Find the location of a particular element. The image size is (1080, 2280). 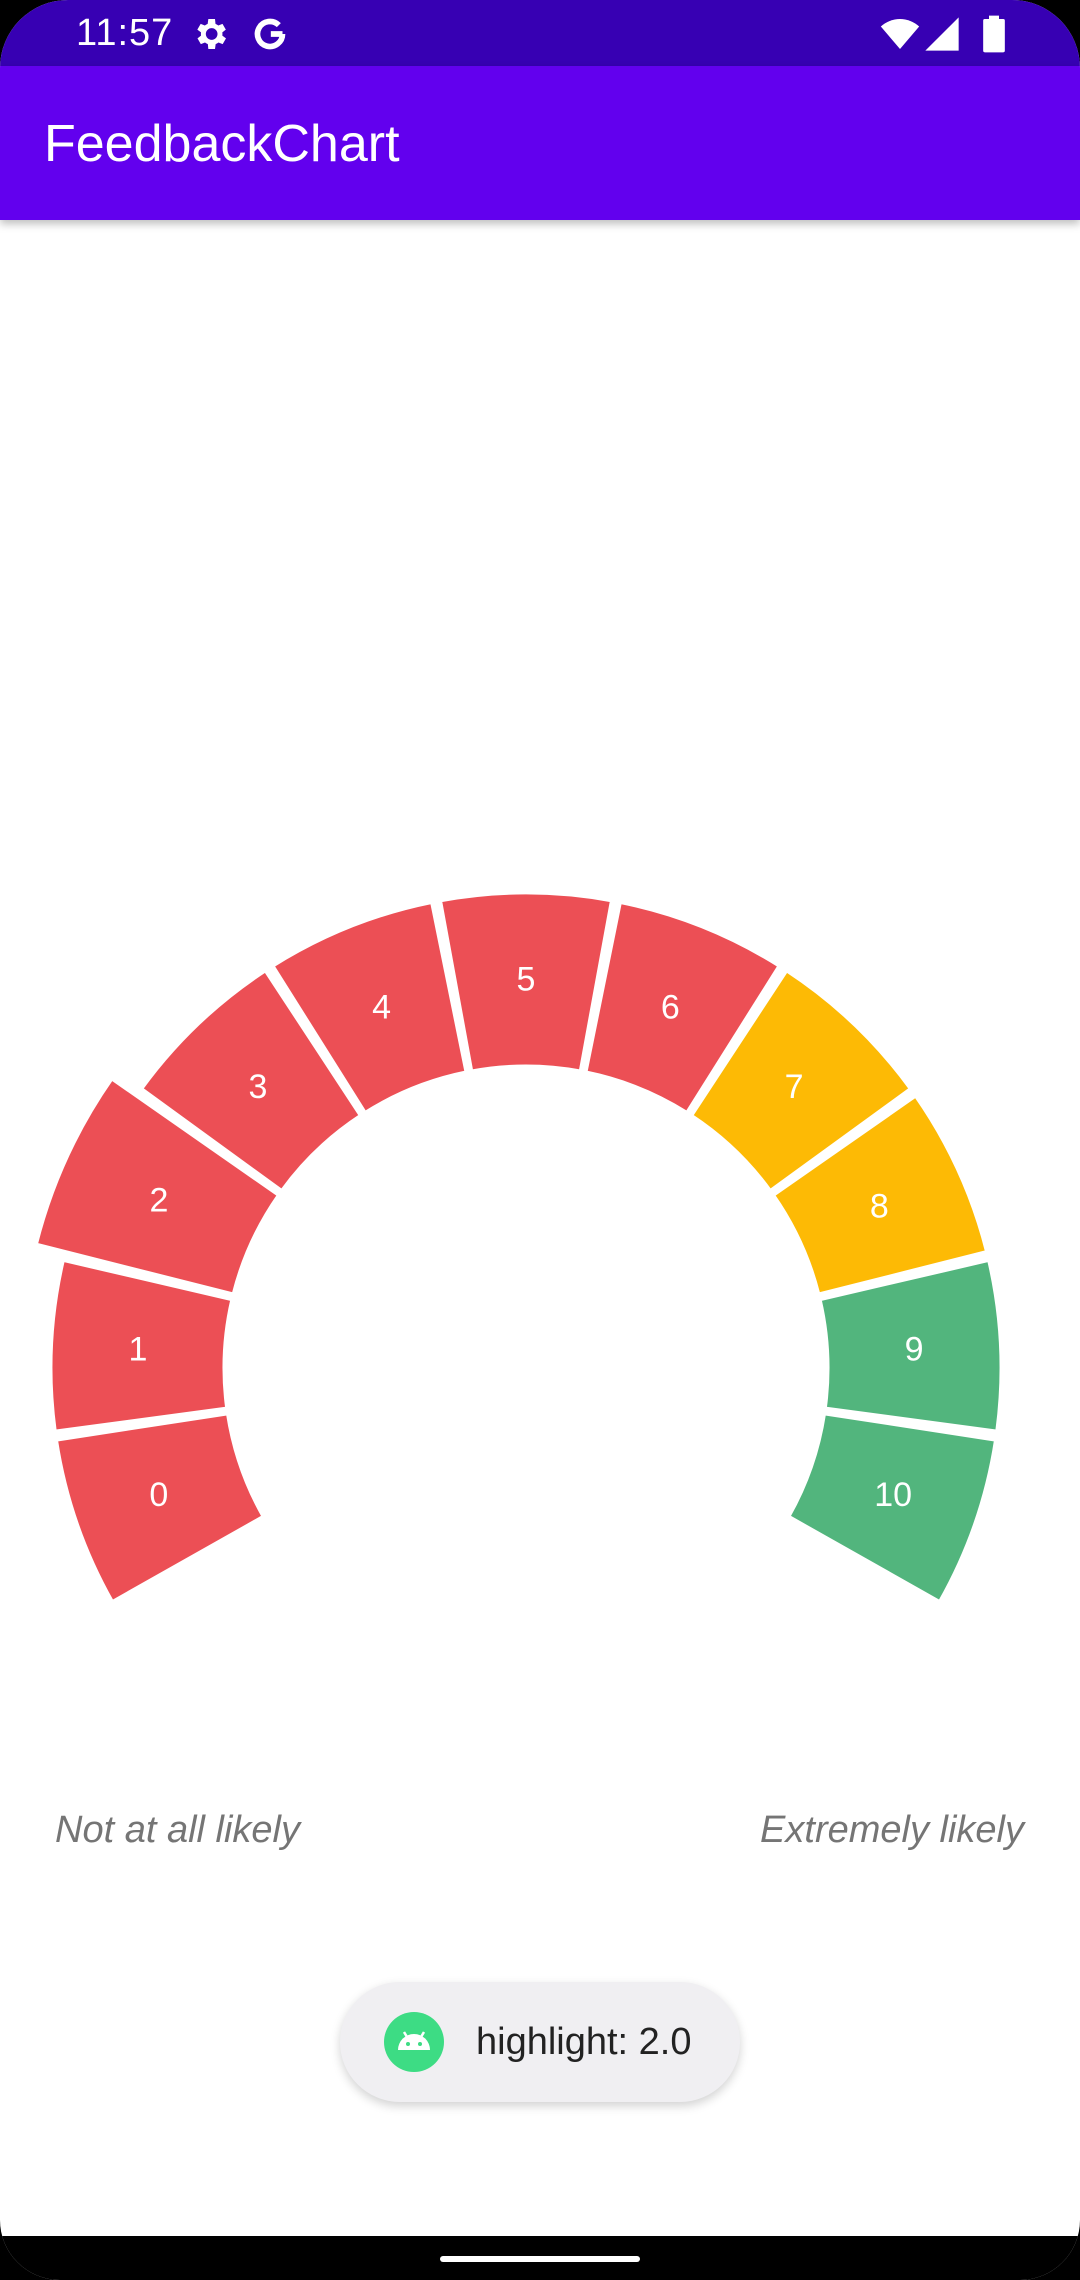

gauge-segment-label-0: 0 is located at coordinates (158, 1495).